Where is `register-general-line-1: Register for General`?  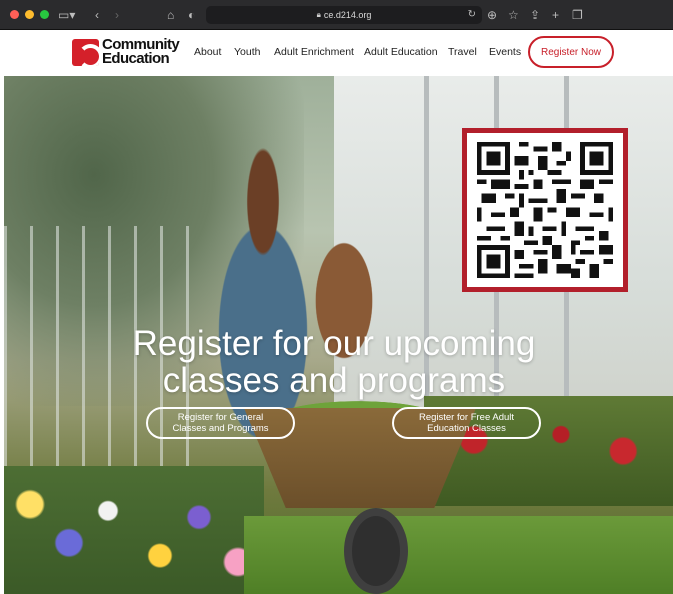 register-general-line-1: Register for General is located at coordinates (220, 417).